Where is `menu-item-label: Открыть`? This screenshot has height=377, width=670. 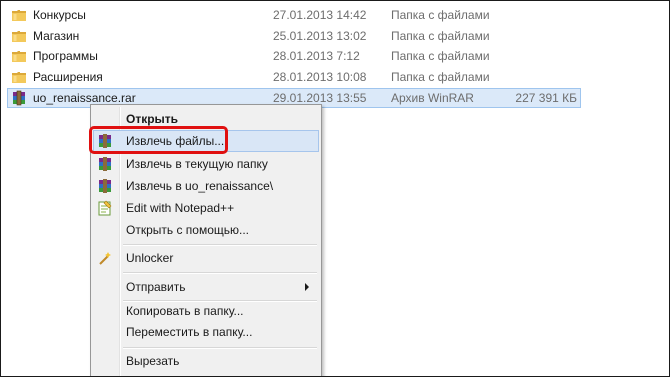 menu-item-label: Открыть is located at coordinates (152, 119).